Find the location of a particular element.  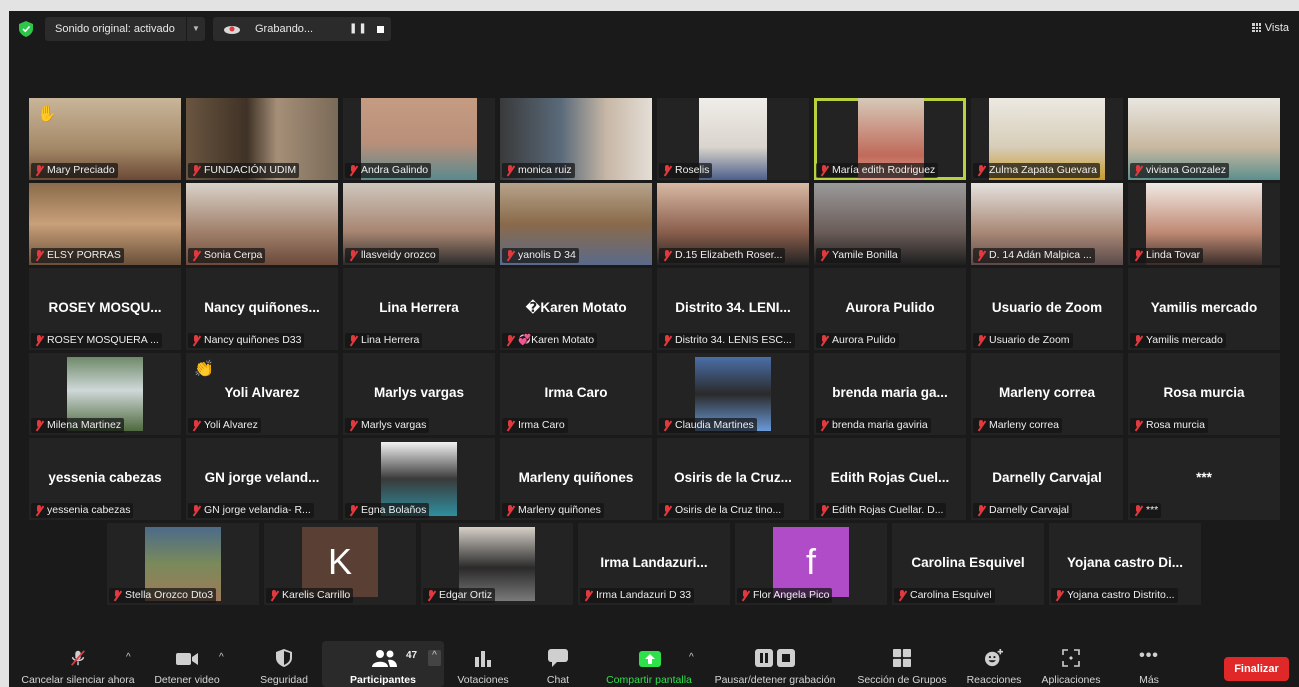

end-meeting-button: Finalizar is located at coordinates (1256, 669).